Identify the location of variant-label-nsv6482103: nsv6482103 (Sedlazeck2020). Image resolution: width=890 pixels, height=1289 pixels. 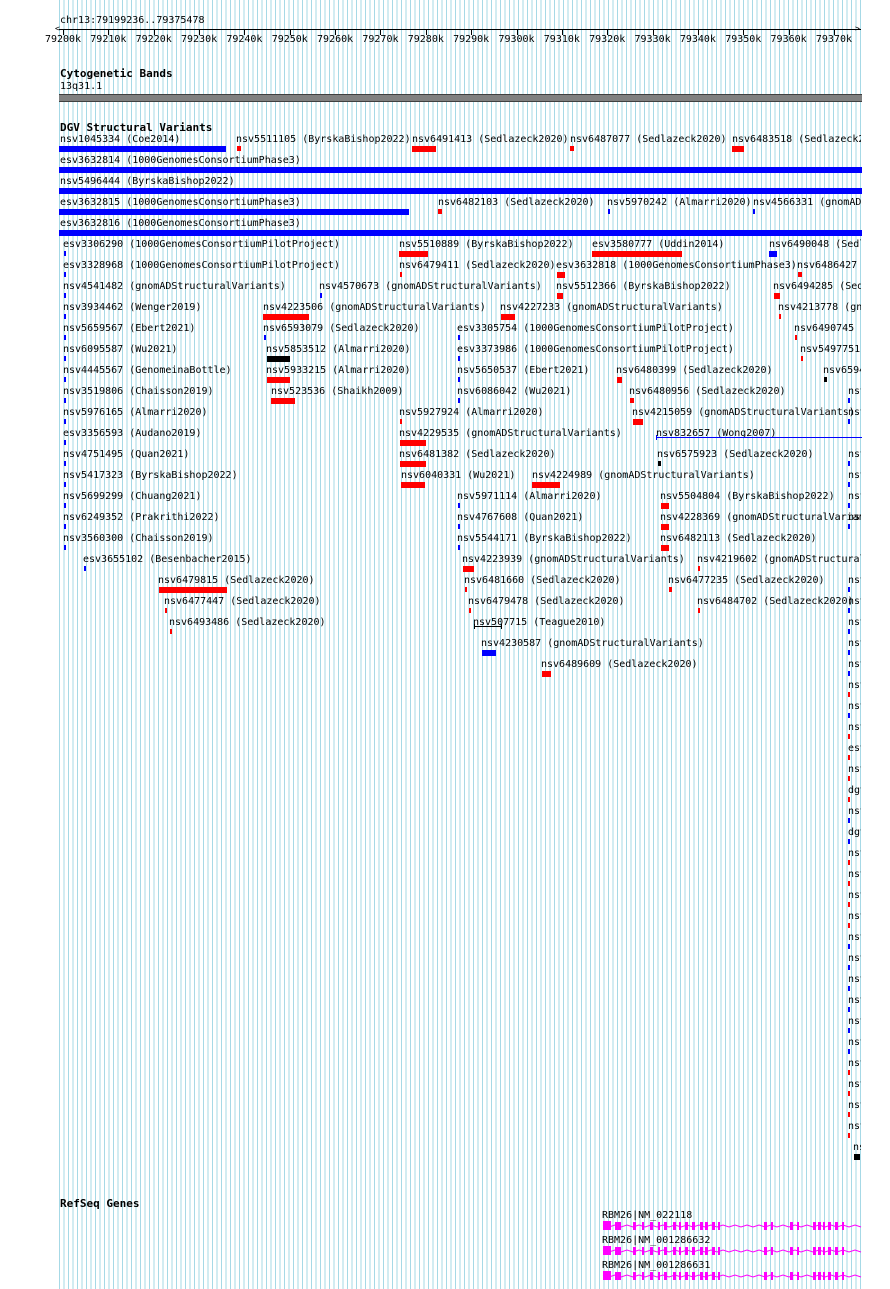
(516, 202).